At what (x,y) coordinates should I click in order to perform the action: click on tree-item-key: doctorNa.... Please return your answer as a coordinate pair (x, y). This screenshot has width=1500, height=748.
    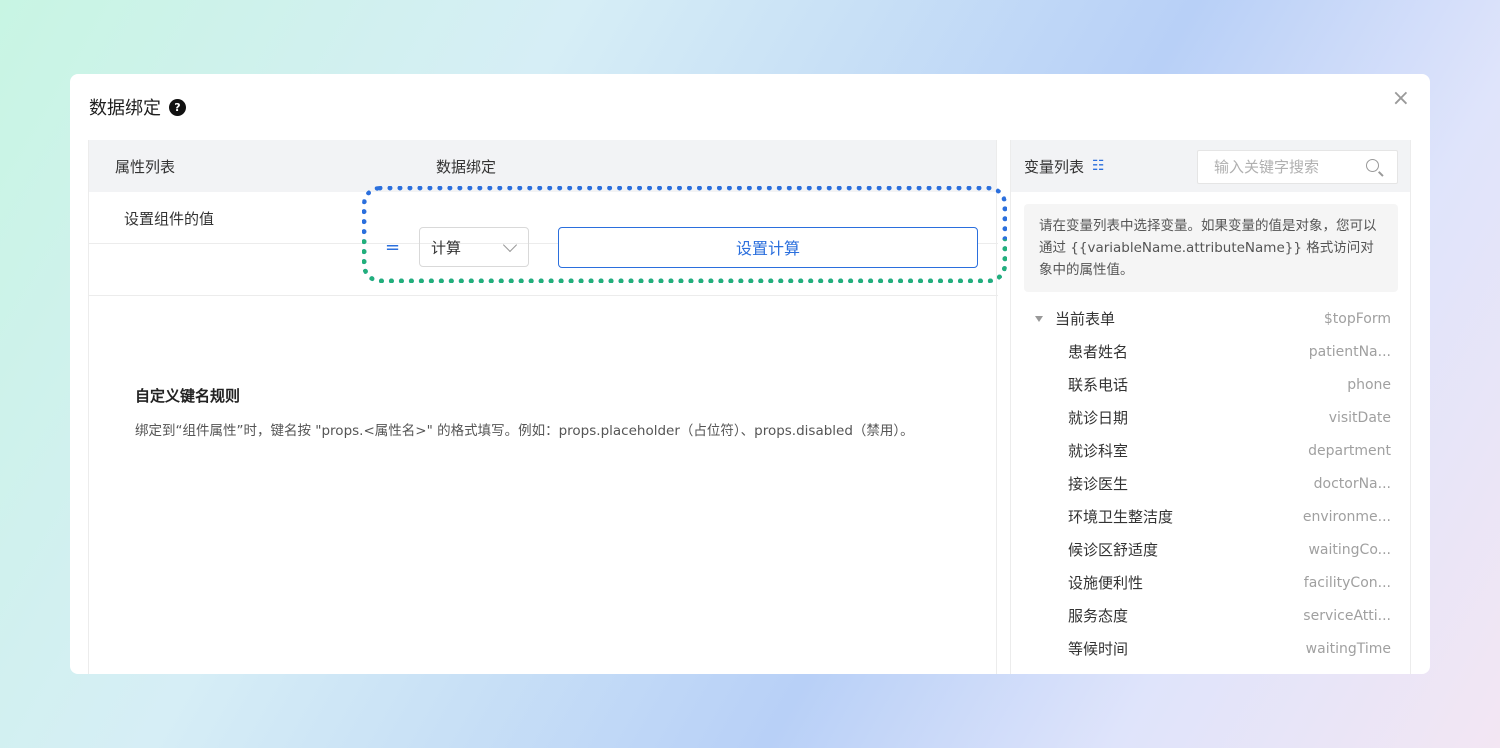
    Looking at the image, I should click on (1352, 483).